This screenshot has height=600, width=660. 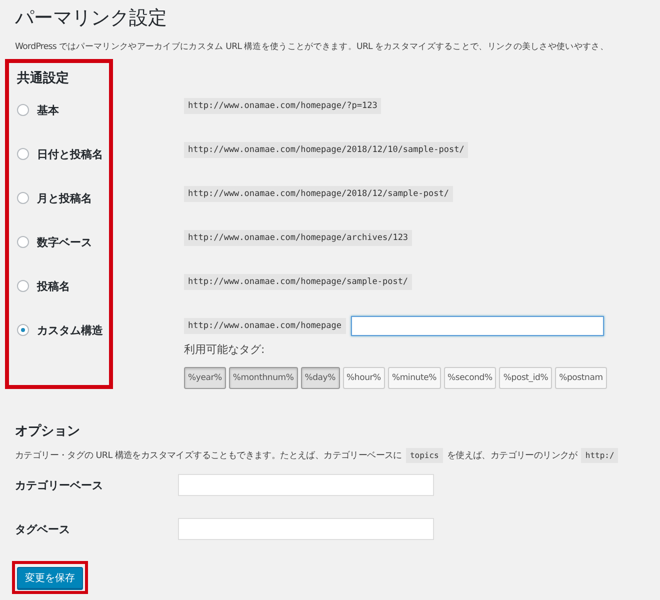 I want to click on option-label: 投稿名, so click(x=53, y=286).